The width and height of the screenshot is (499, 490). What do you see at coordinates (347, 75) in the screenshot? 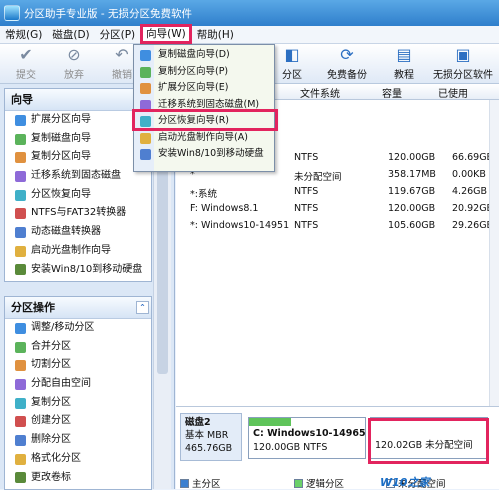
I see `free-backup-label: 免费备份` at bounding box center [347, 75].